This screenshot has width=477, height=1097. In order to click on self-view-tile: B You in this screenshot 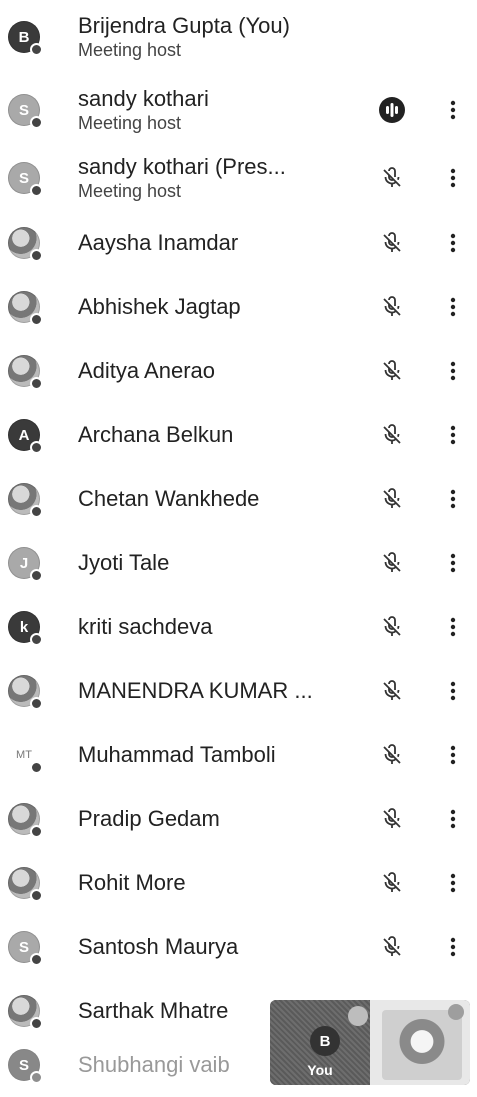, I will do `click(370, 1042)`.